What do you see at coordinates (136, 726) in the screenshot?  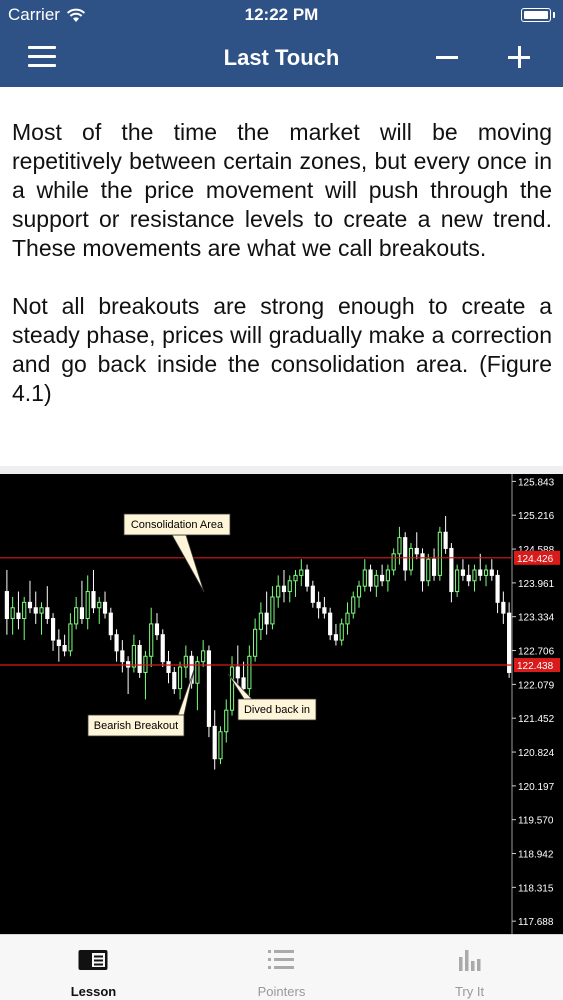 I see `annotation-label: Bearish Breakout` at bounding box center [136, 726].